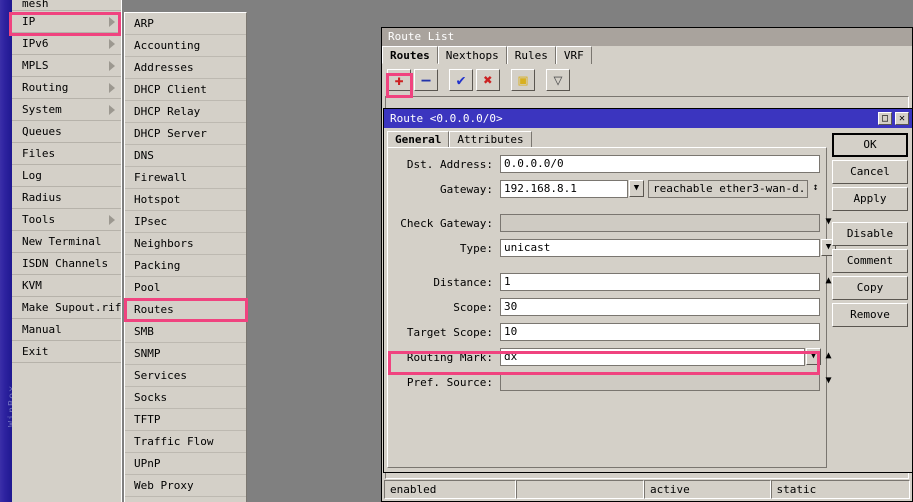 The image size is (913, 502). I want to click on ip-submenu-item-web-proxy: Web Proxy, so click(185, 486).